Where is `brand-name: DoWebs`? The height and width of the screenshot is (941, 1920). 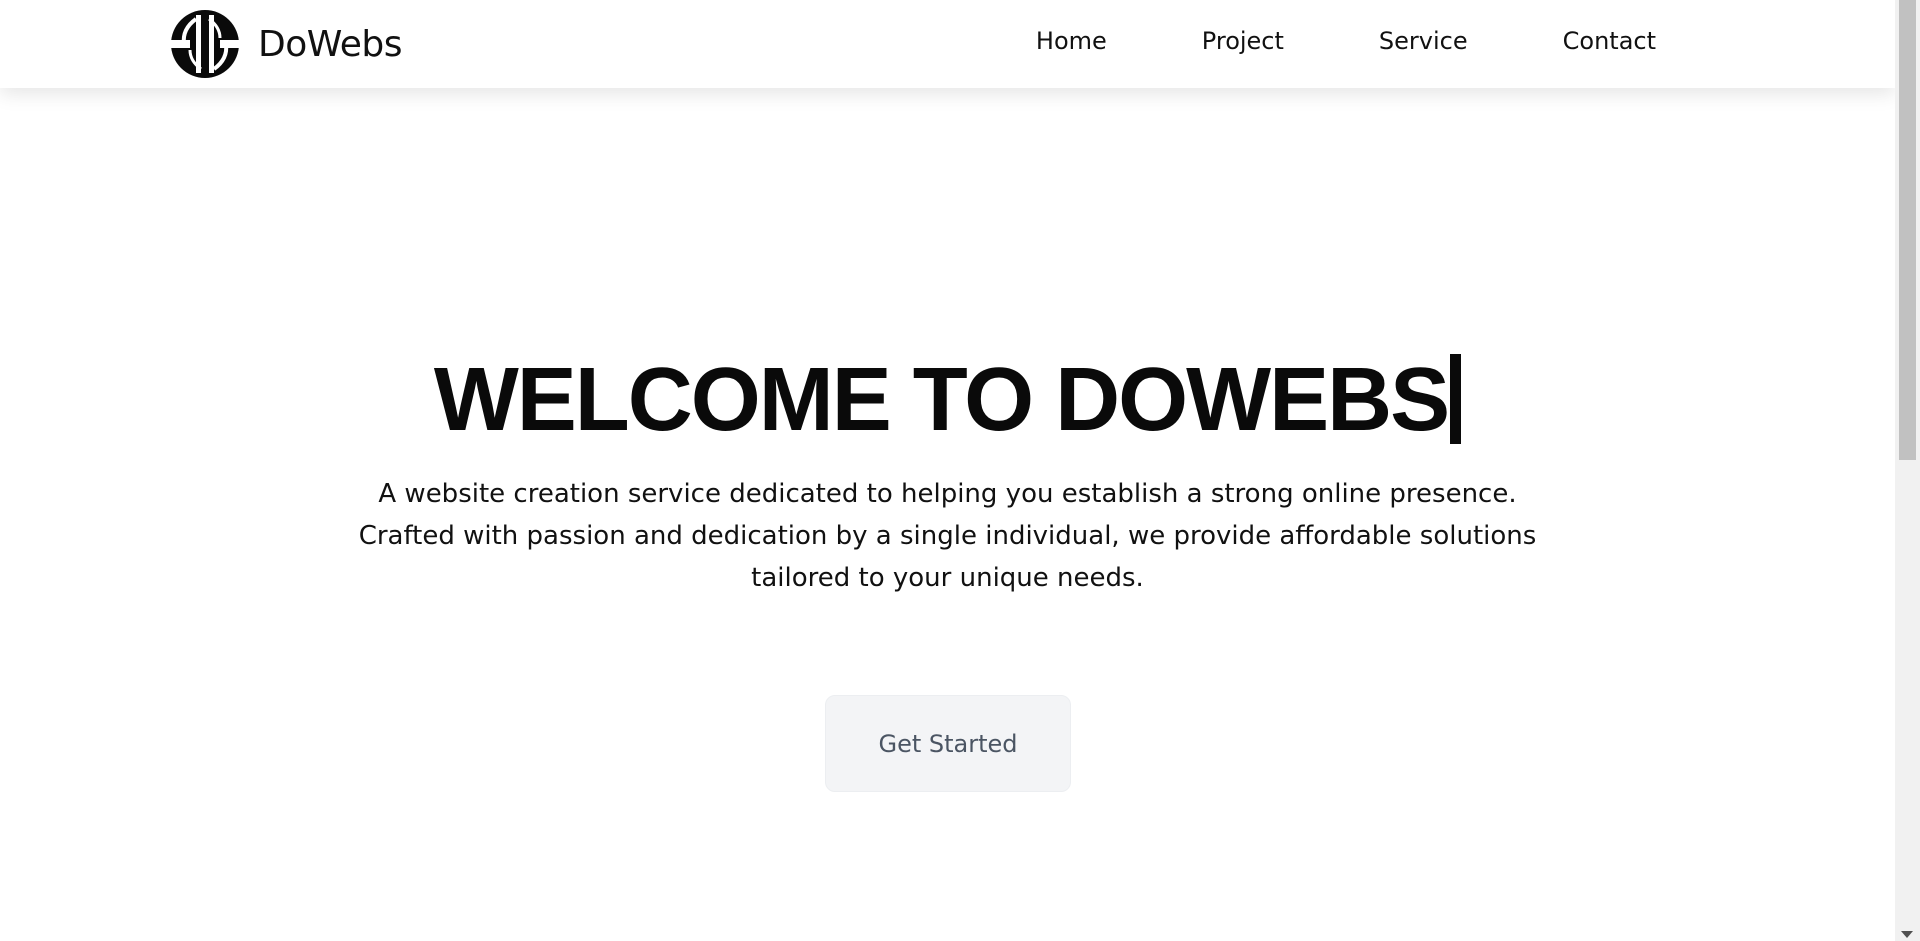 brand-name: DoWebs is located at coordinates (330, 44).